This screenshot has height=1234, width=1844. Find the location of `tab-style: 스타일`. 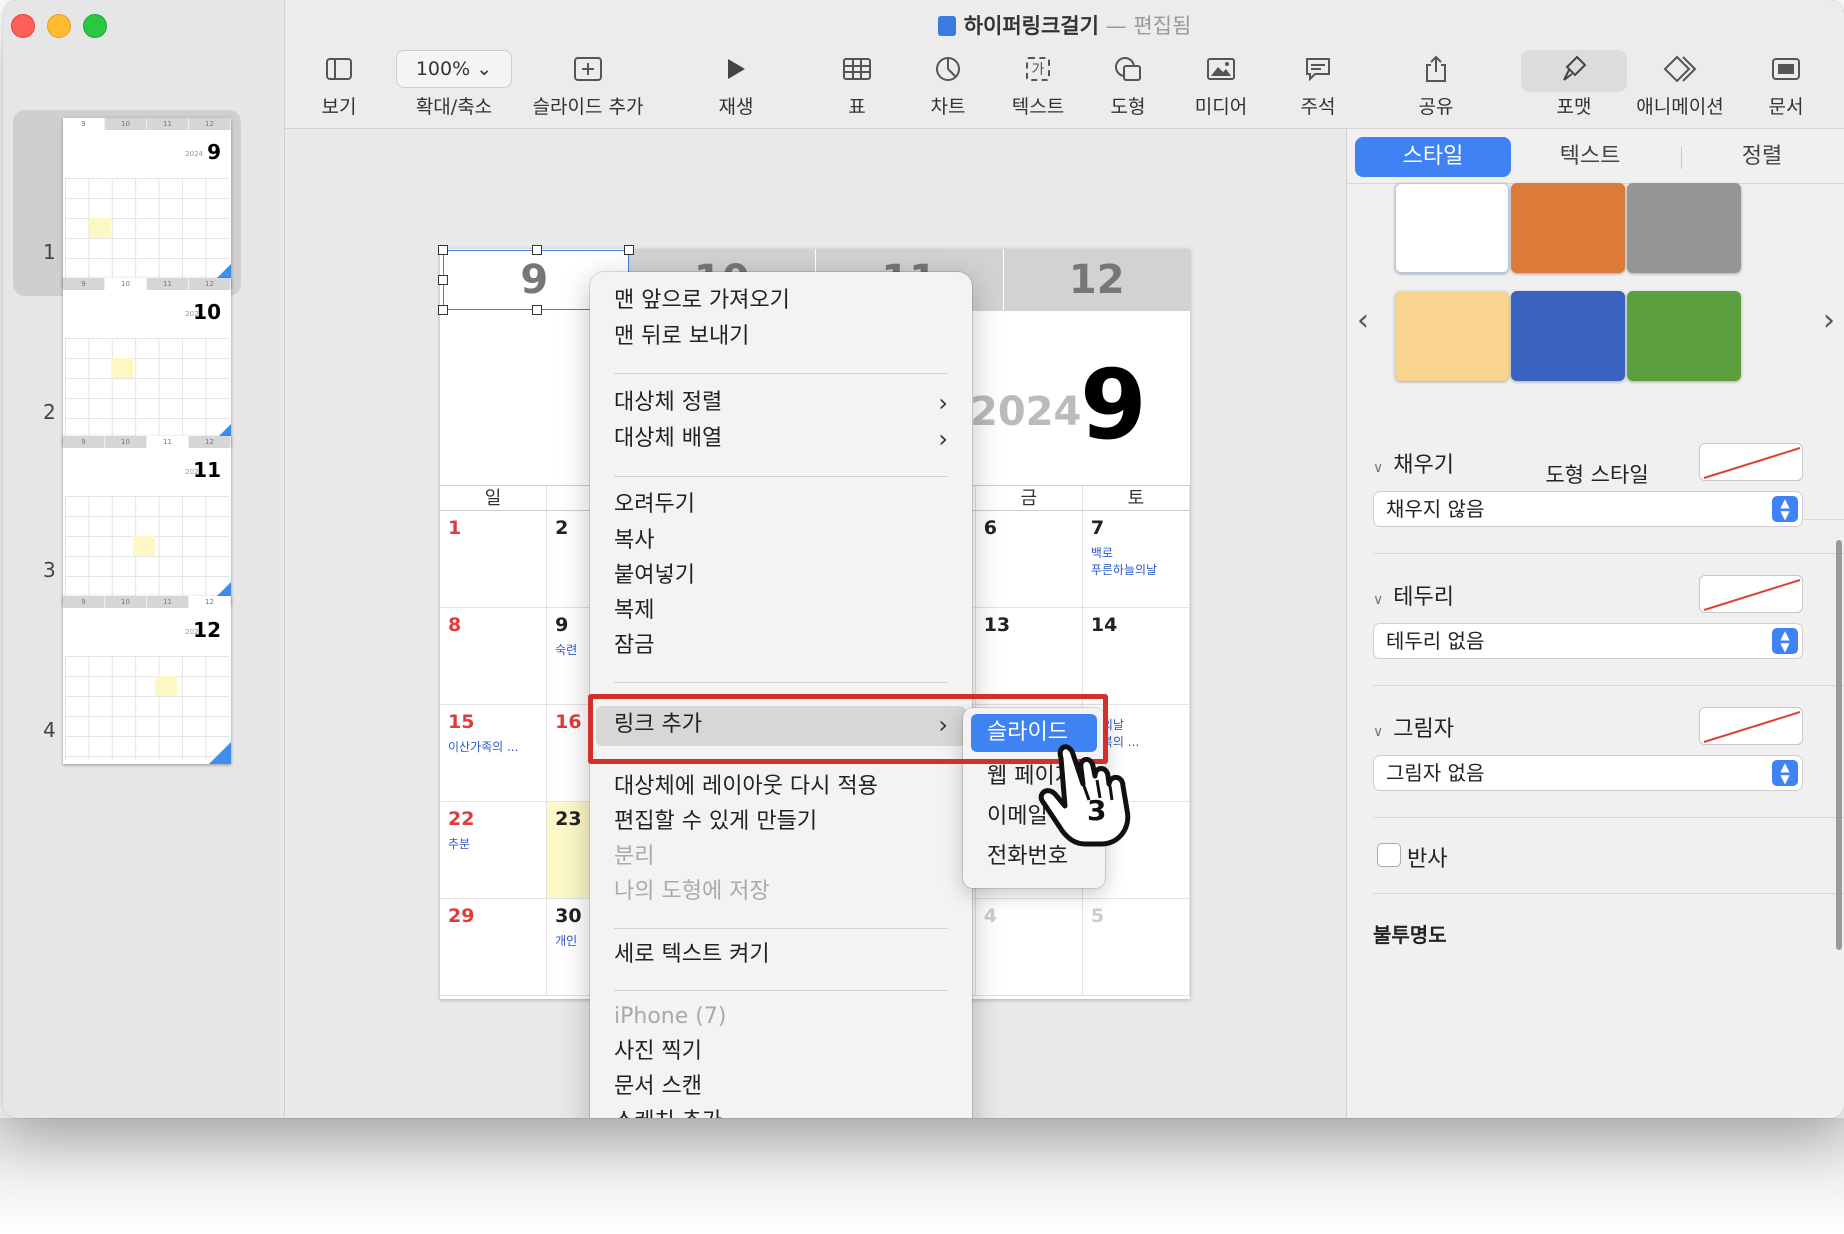

tab-style: 스타일 is located at coordinates (1433, 157).